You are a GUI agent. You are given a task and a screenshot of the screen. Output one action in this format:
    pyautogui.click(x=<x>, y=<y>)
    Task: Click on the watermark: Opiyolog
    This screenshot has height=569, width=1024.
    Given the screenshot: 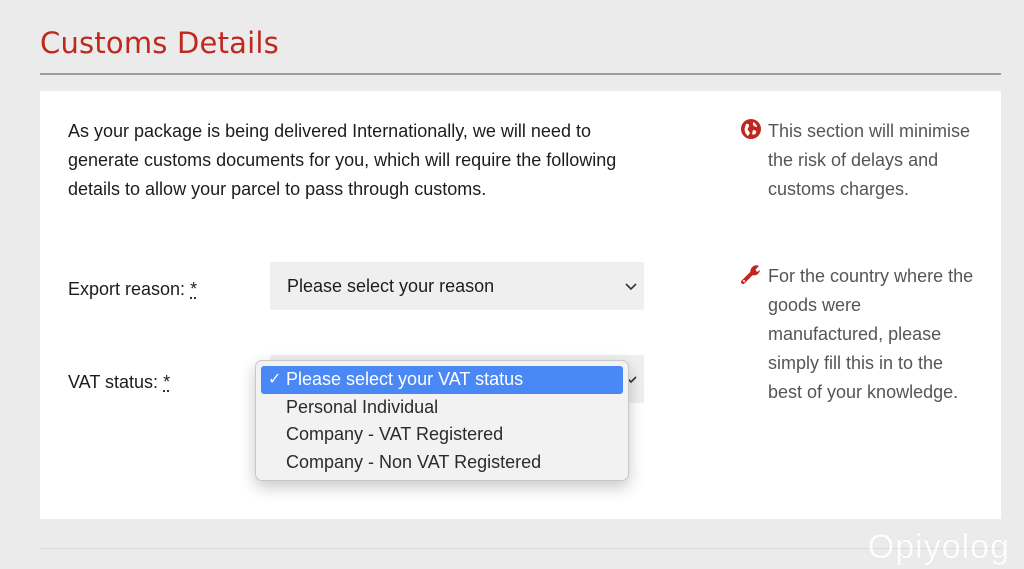 What is the action you would take?
    pyautogui.click(x=938, y=547)
    